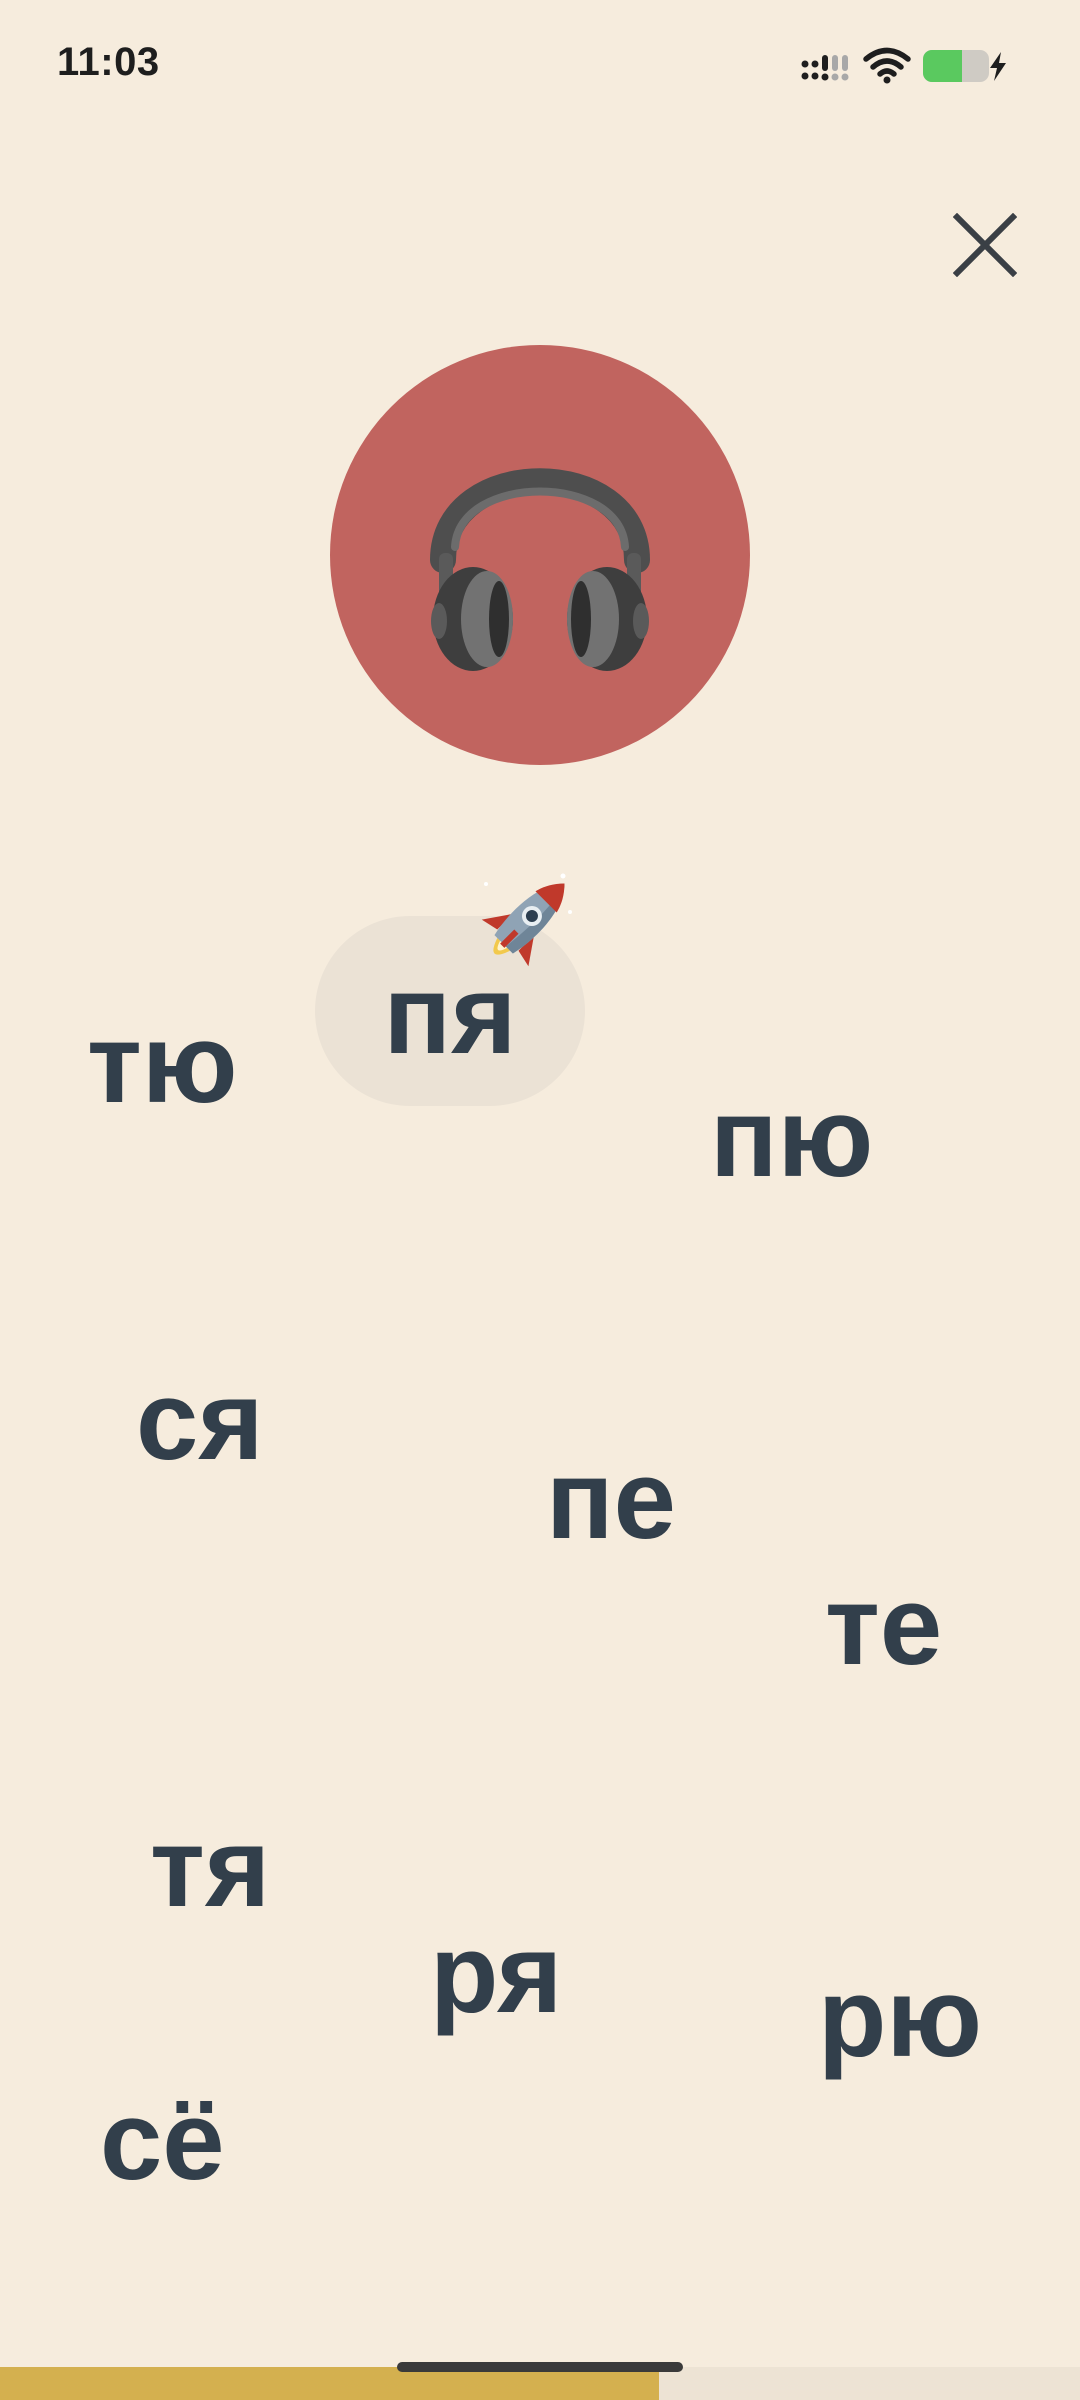 This screenshot has height=2400, width=1080. Describe the element at coordinates (887, 65) in the screenshot. I see `wifi-icon` at that location.